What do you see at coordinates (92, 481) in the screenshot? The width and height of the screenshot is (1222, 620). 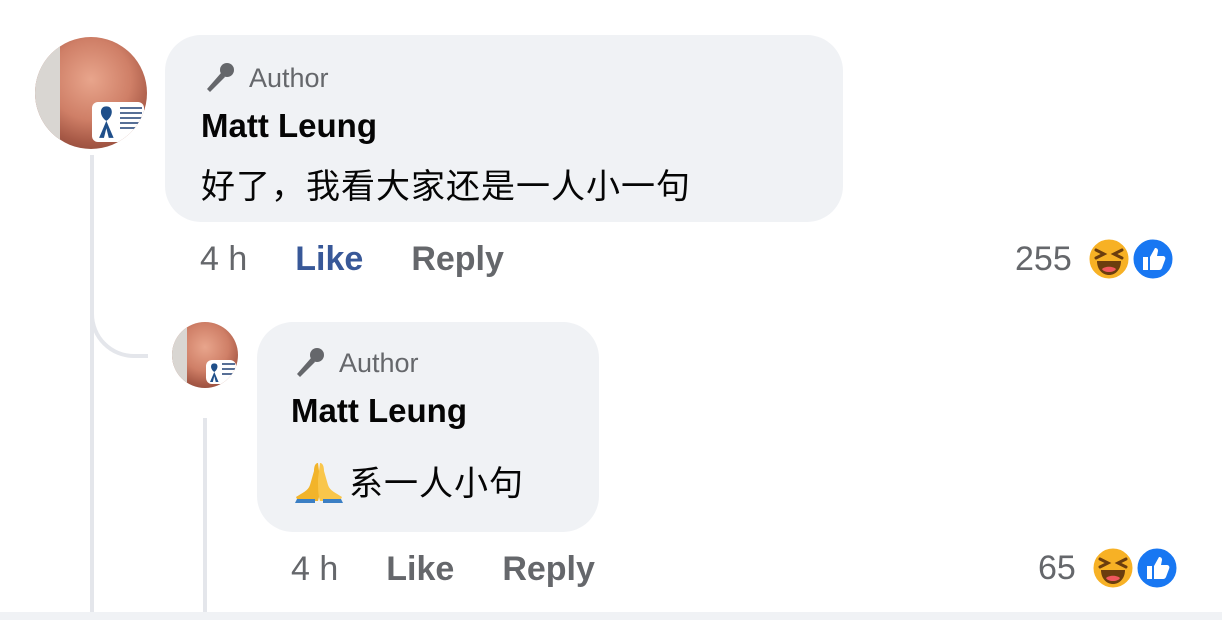 I see `thread-line-lower` at bounding box center [92, 481].